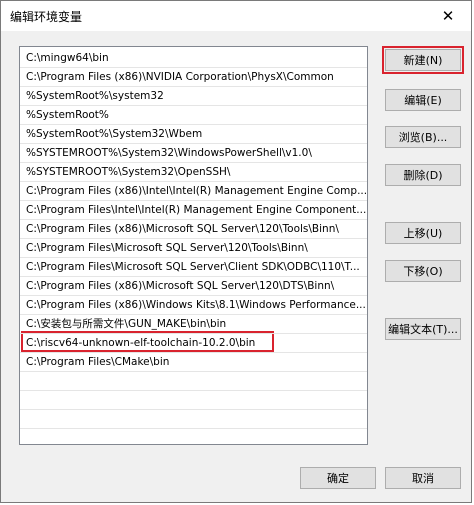  I want to click on move-up-button: 上移(U), so click(423, 233).